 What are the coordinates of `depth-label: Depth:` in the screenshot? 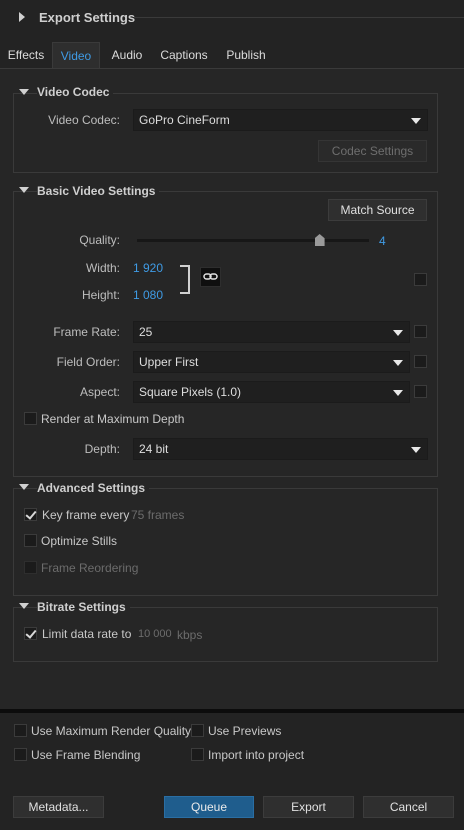 It's located at (102, 449).